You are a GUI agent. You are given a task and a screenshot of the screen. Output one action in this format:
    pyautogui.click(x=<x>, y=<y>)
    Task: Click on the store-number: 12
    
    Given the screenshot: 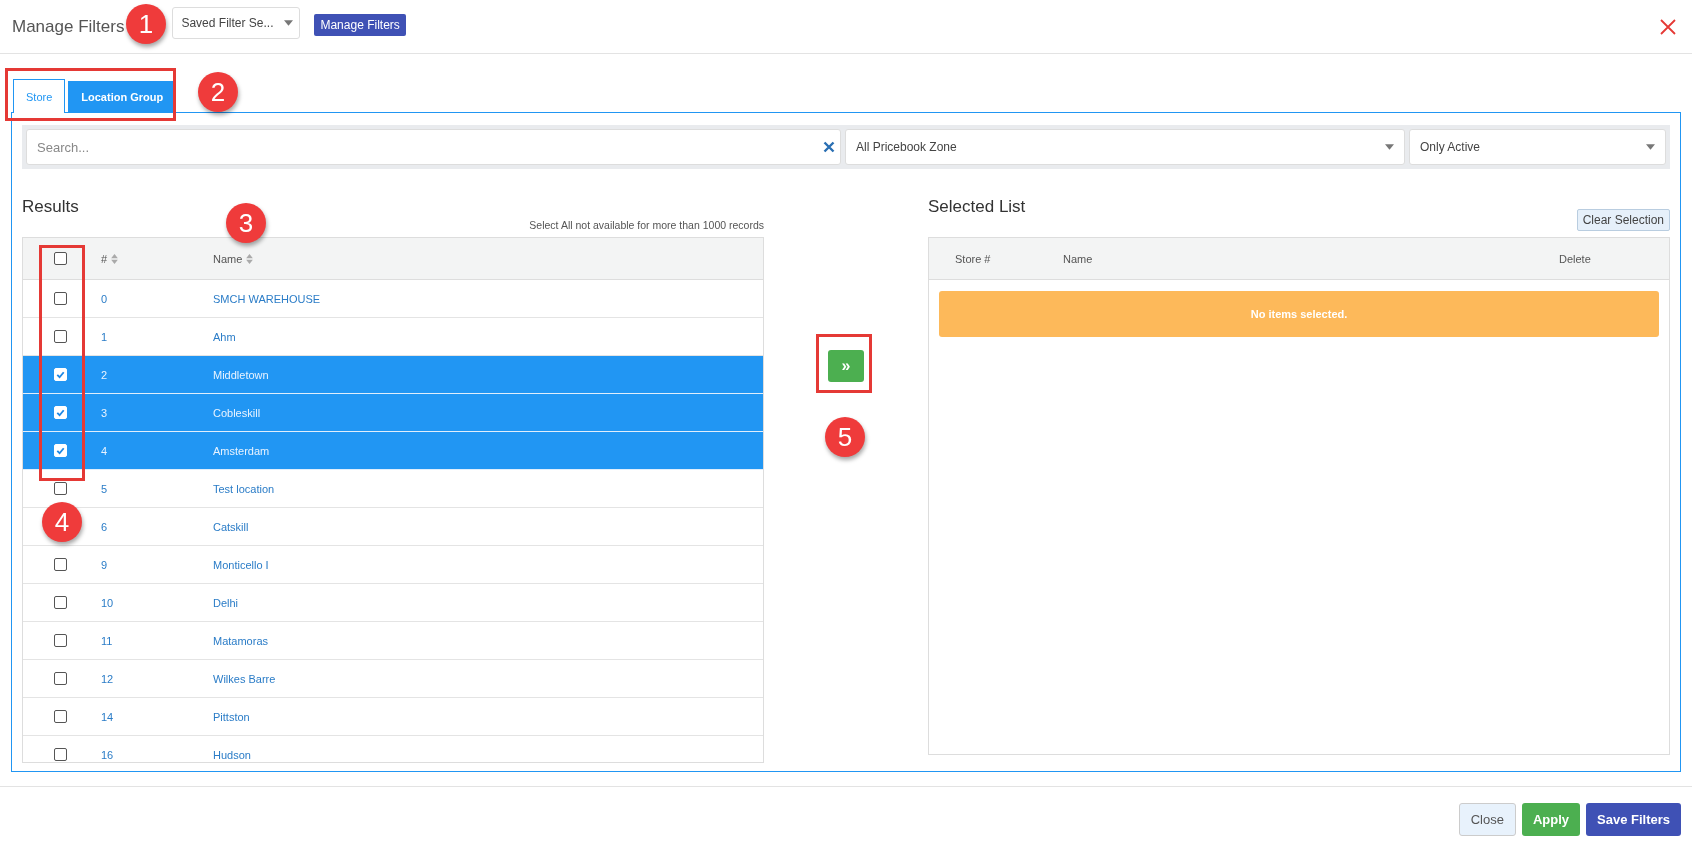 What is the action you would take?
    pyautogui.click(x=107, y=678)
    